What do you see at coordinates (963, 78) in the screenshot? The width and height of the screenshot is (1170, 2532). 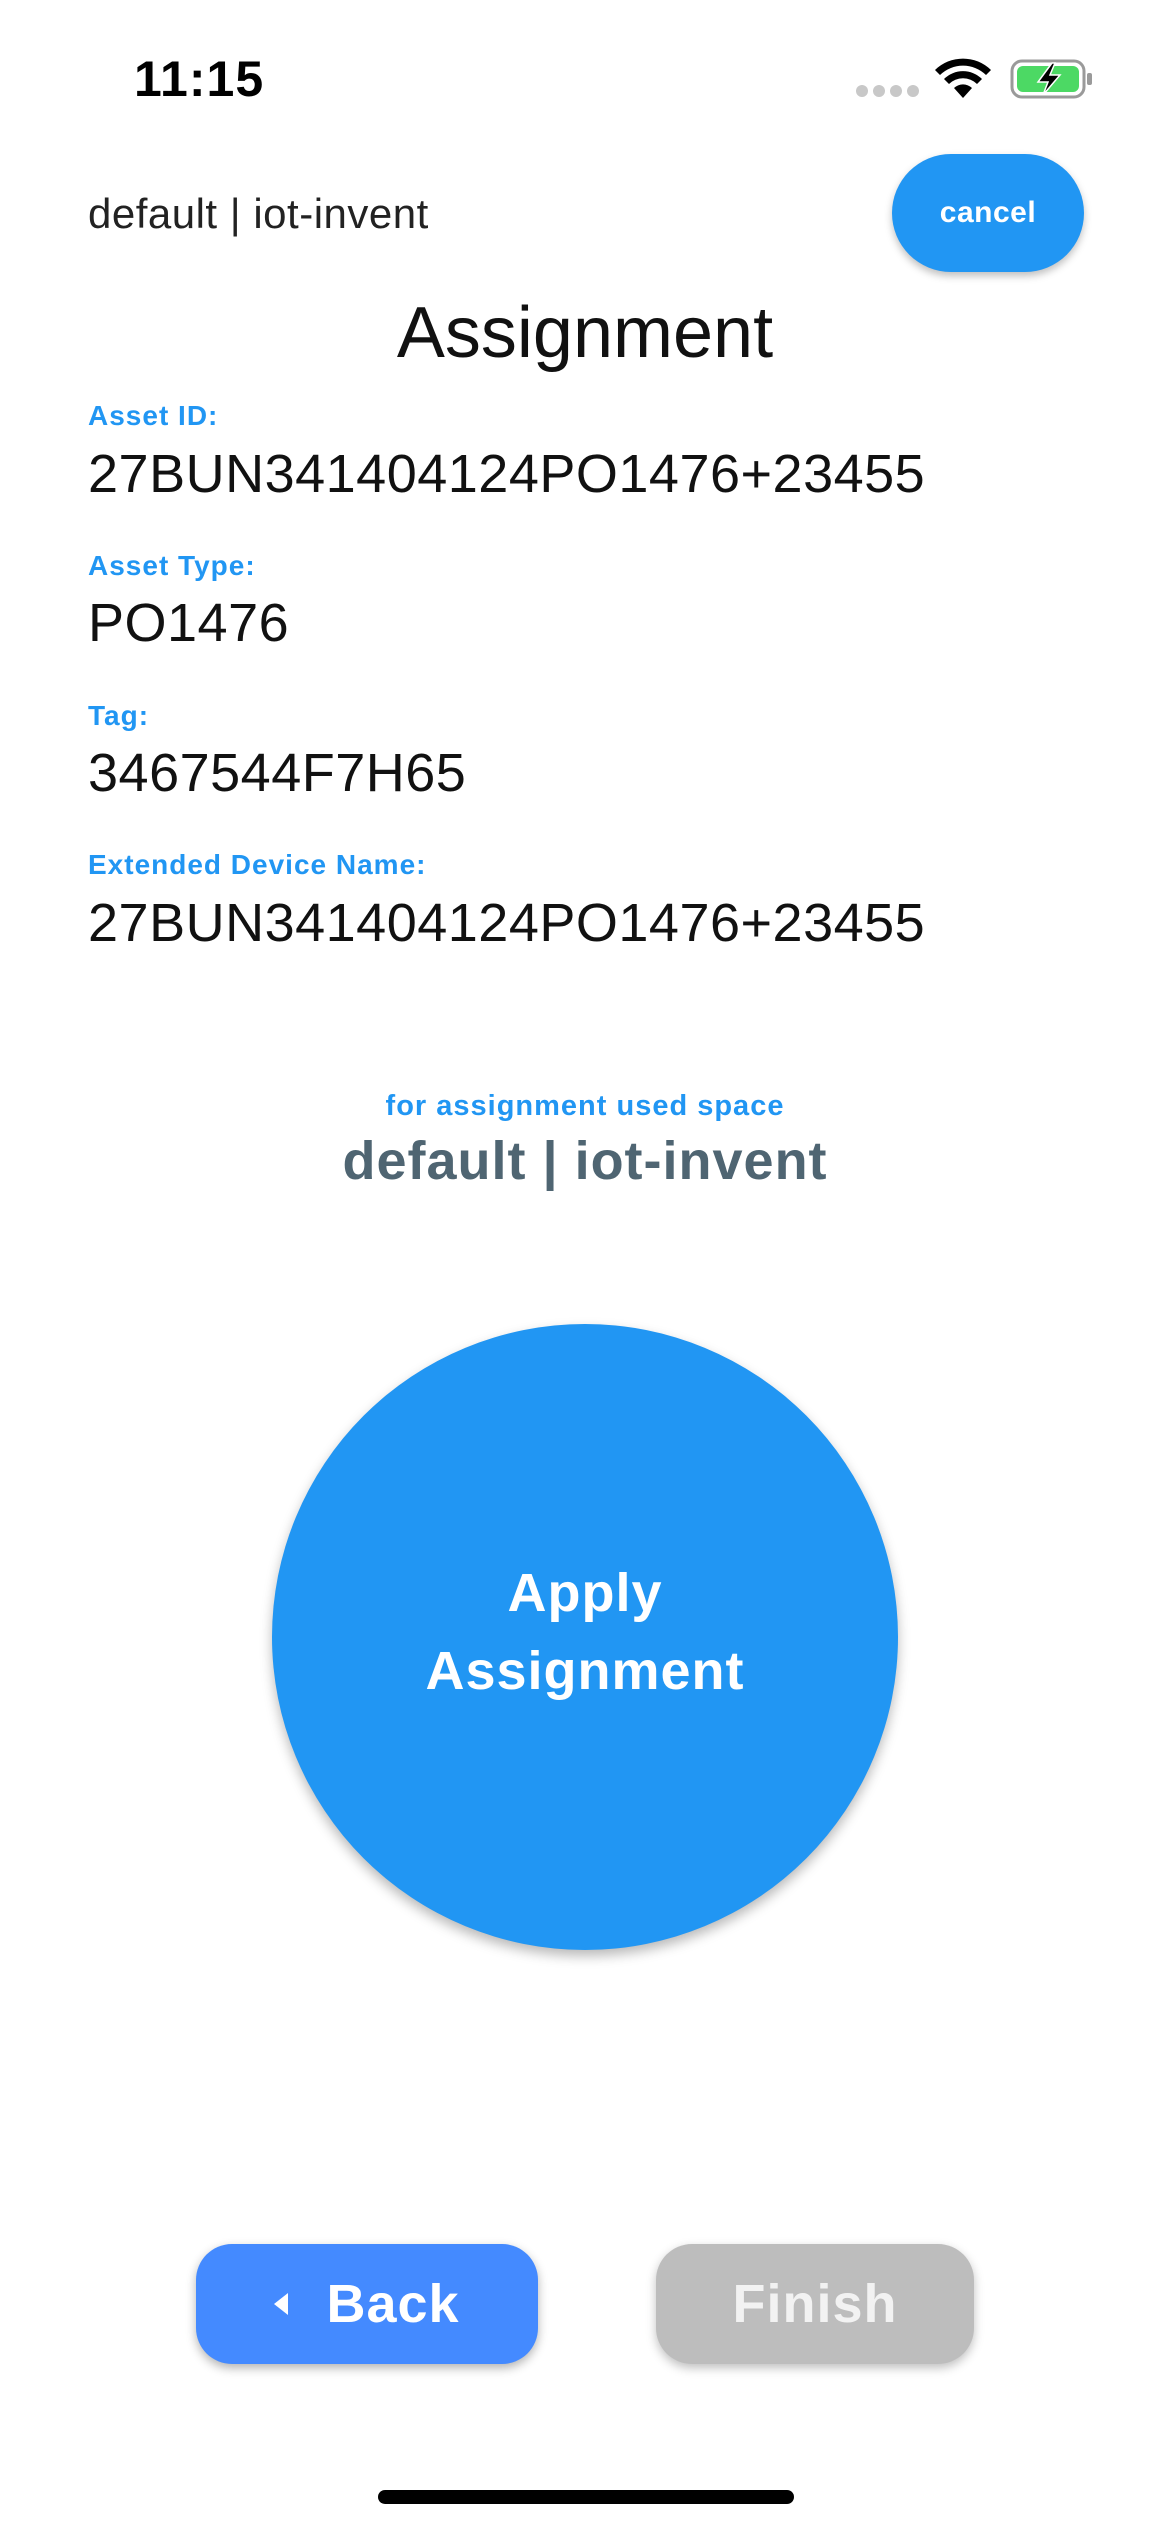 I see `wifi-icon` at bounding box center [963, 78].